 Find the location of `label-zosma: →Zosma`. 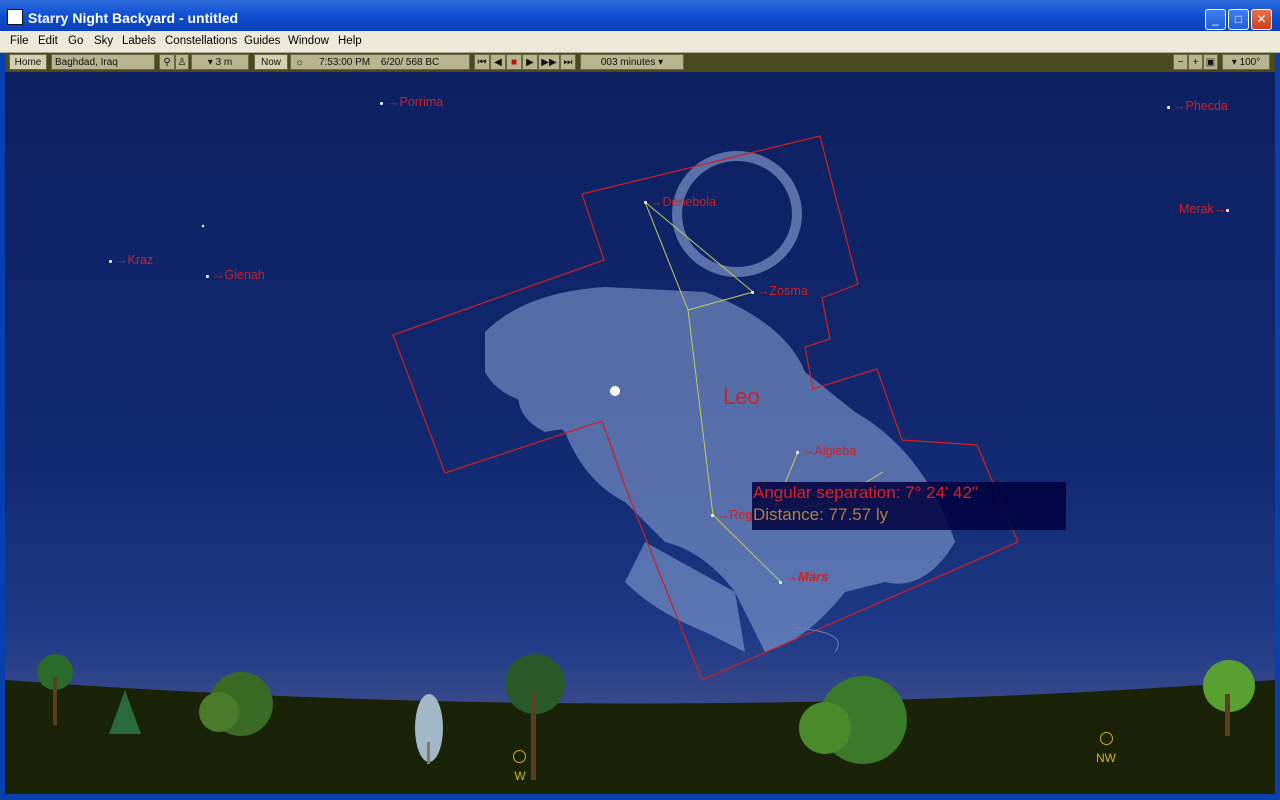

label-zosma: →Zosma is located at coordinates (782, 291).